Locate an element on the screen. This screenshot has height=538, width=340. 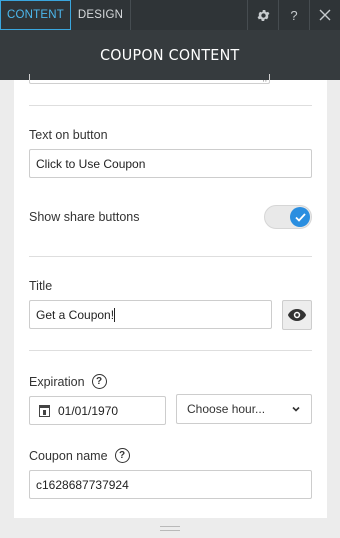
expiration-label: Expiration ? is located at coordinates (68, 381).